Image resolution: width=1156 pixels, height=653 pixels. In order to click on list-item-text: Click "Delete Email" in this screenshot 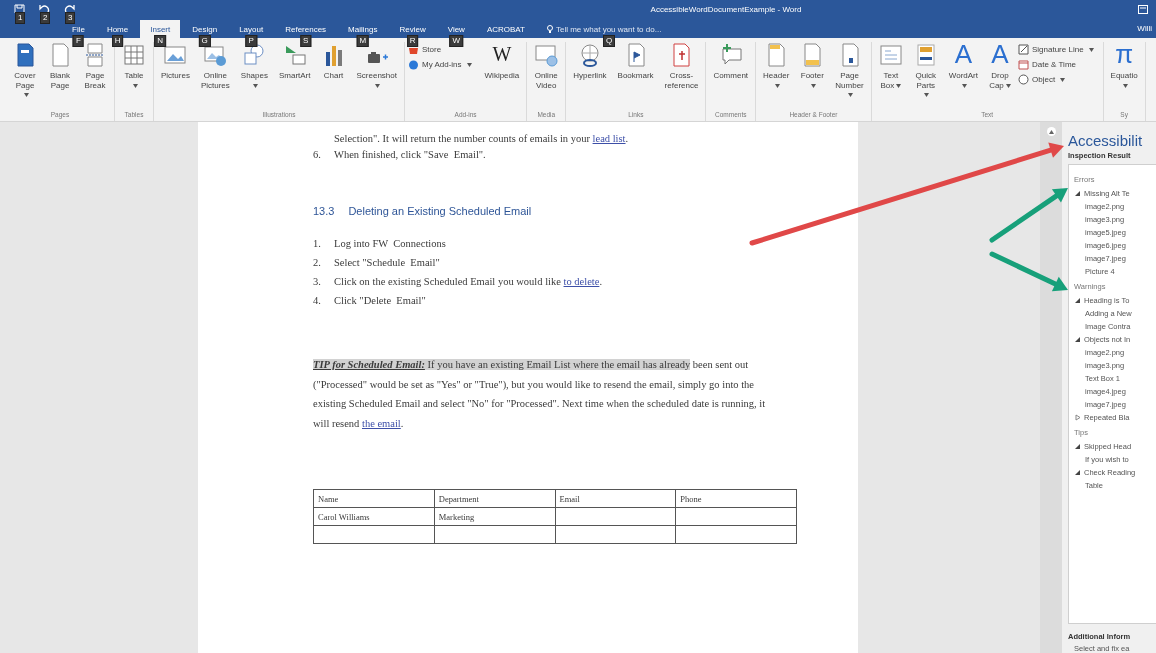, I will do `click(380, 300)`.